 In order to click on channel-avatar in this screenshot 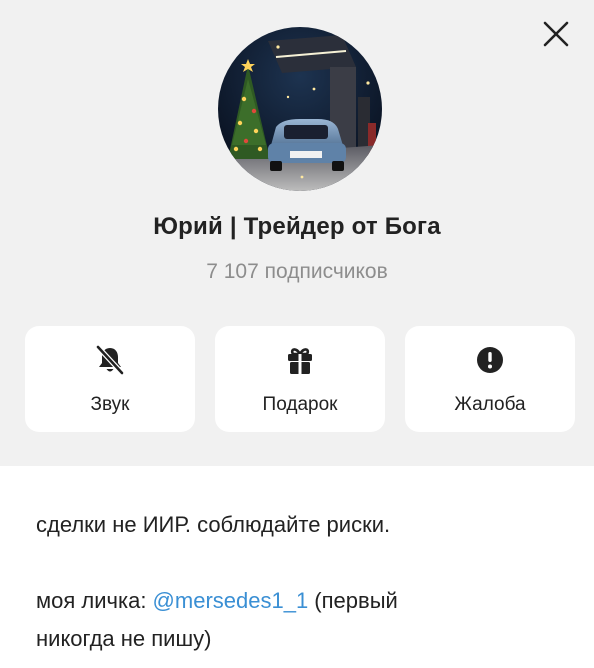, I will do `click(300, 109)`.